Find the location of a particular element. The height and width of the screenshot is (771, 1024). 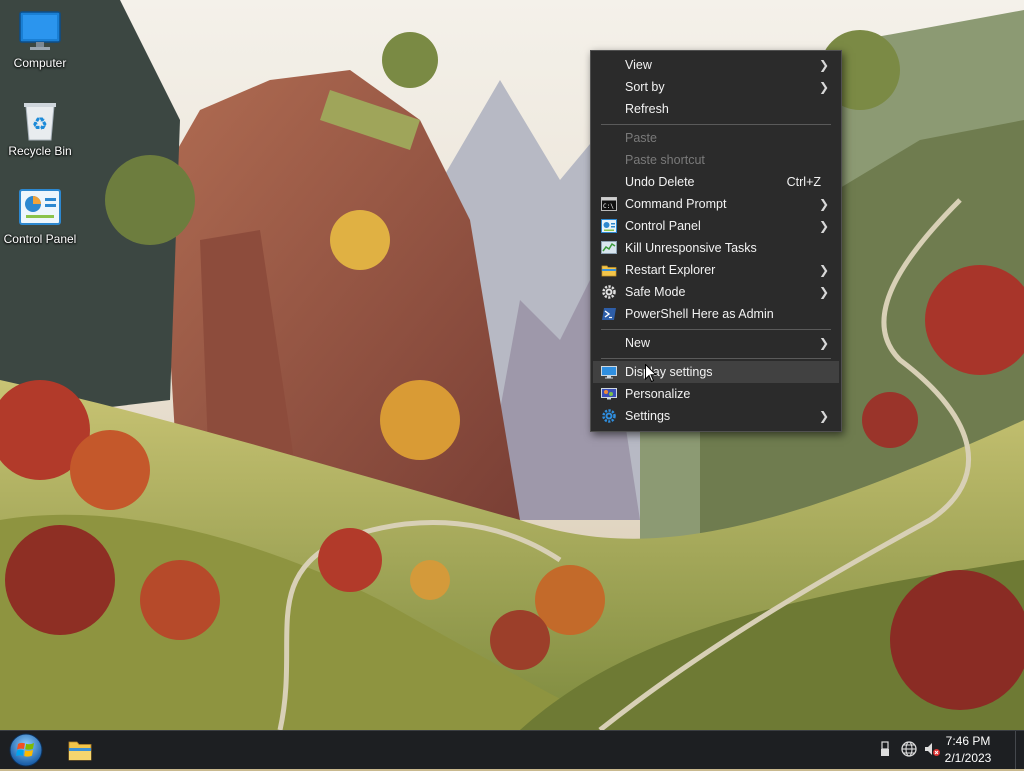

start-button is located at coordinates (26, 750).